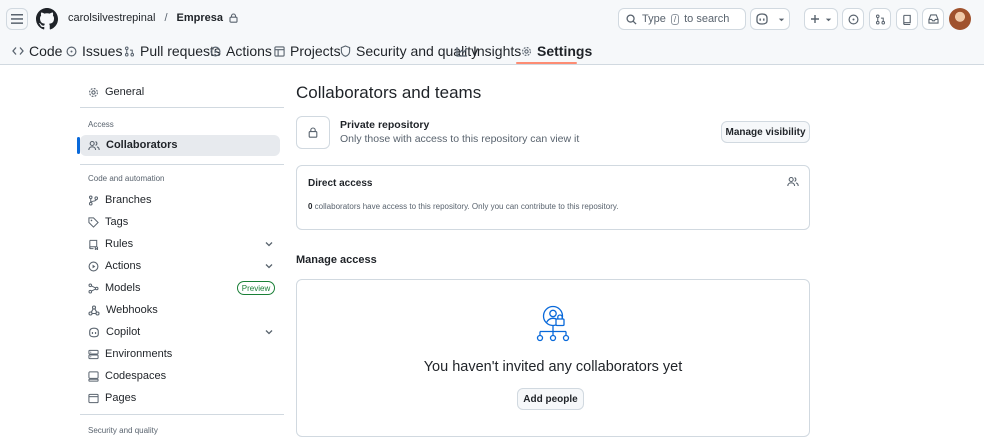  Describe the element at coordinates (133, 145) in the screenshot. I see `sidebar-item-collaborators: Collaborators` at that location.